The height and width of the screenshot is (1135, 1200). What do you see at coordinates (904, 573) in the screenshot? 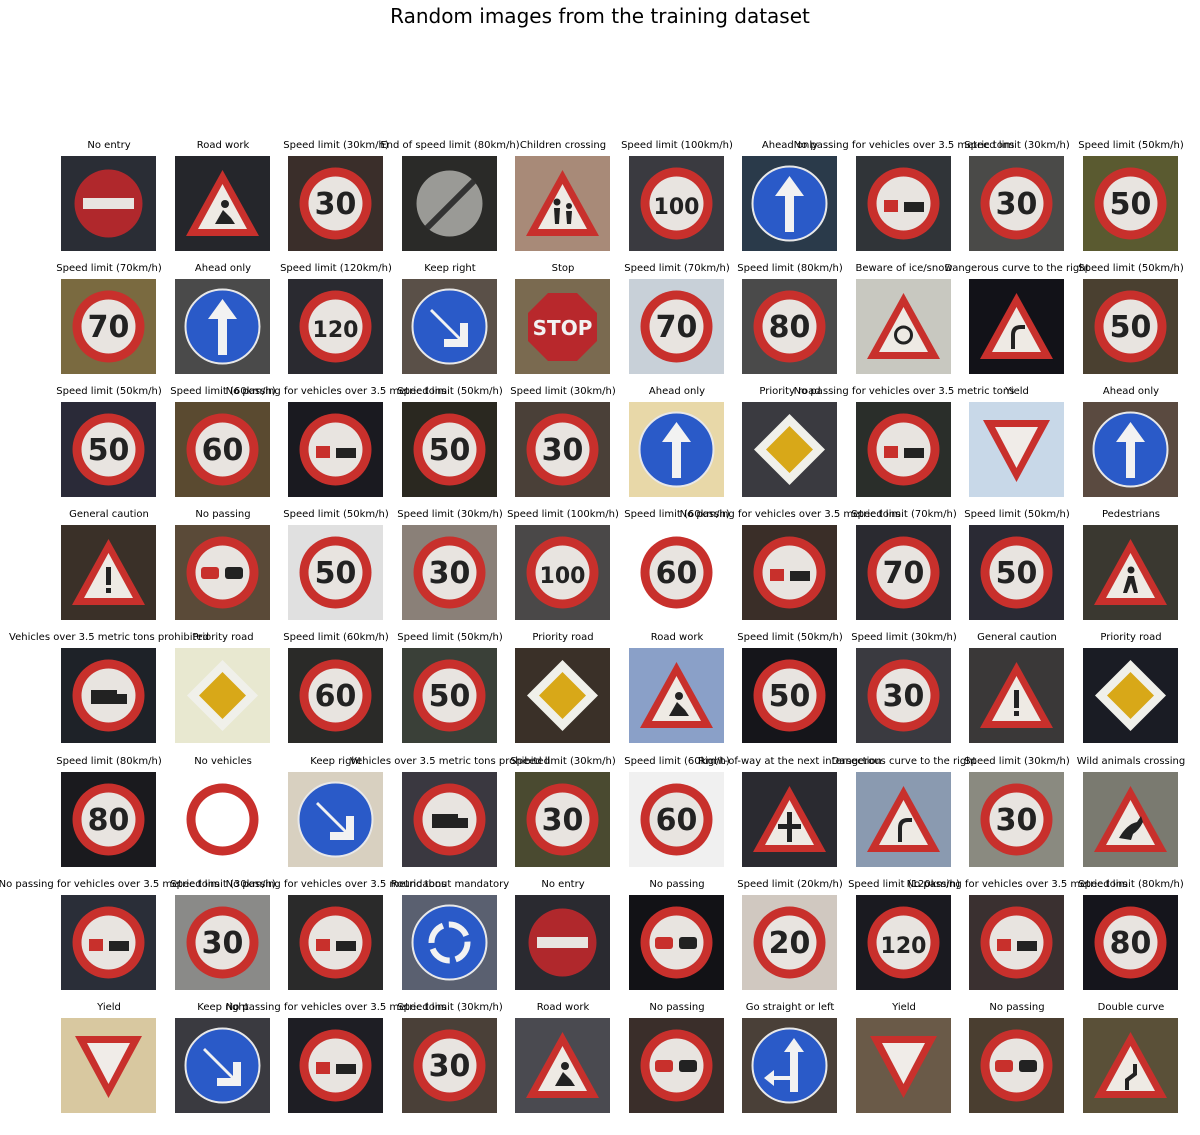
I see `svg-text: 70` at bounding box center [904, 573].